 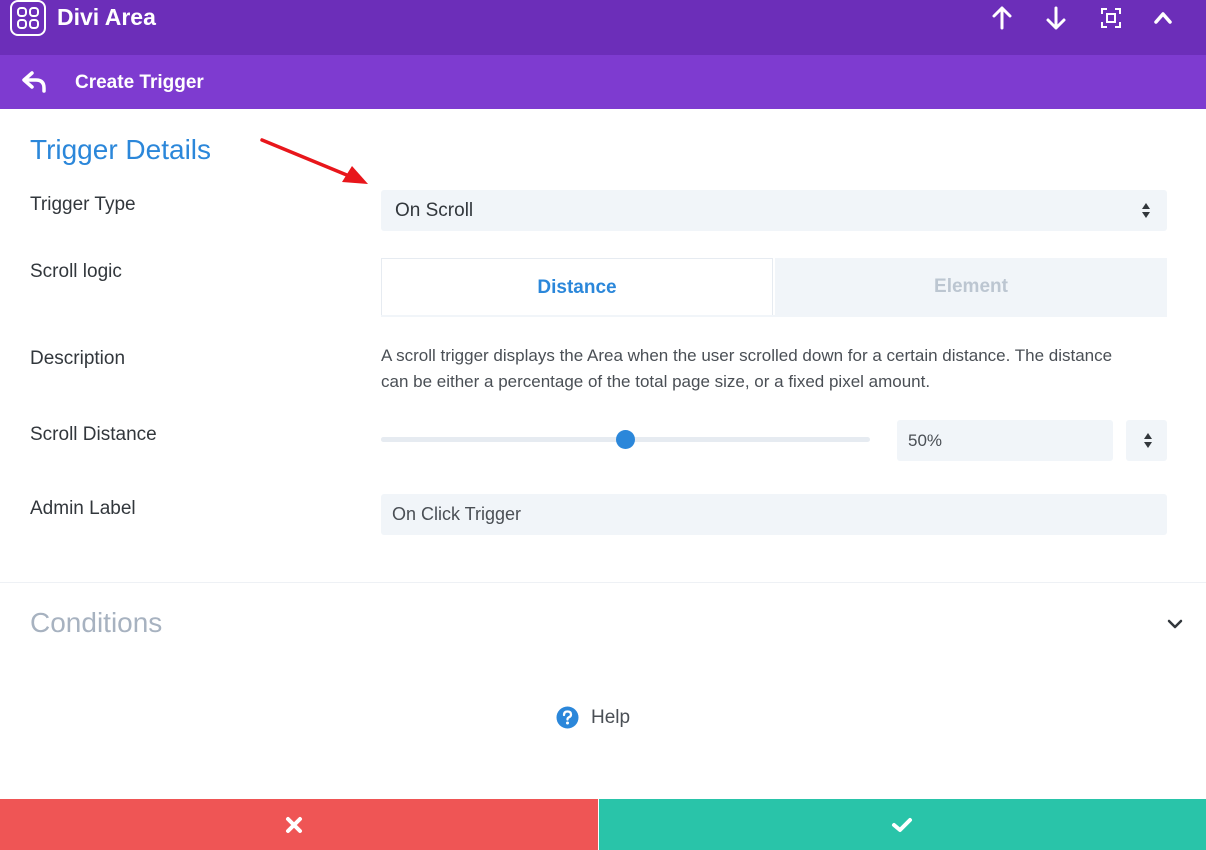 I want to click on question-circle-icon, so click(x=567, y=717).